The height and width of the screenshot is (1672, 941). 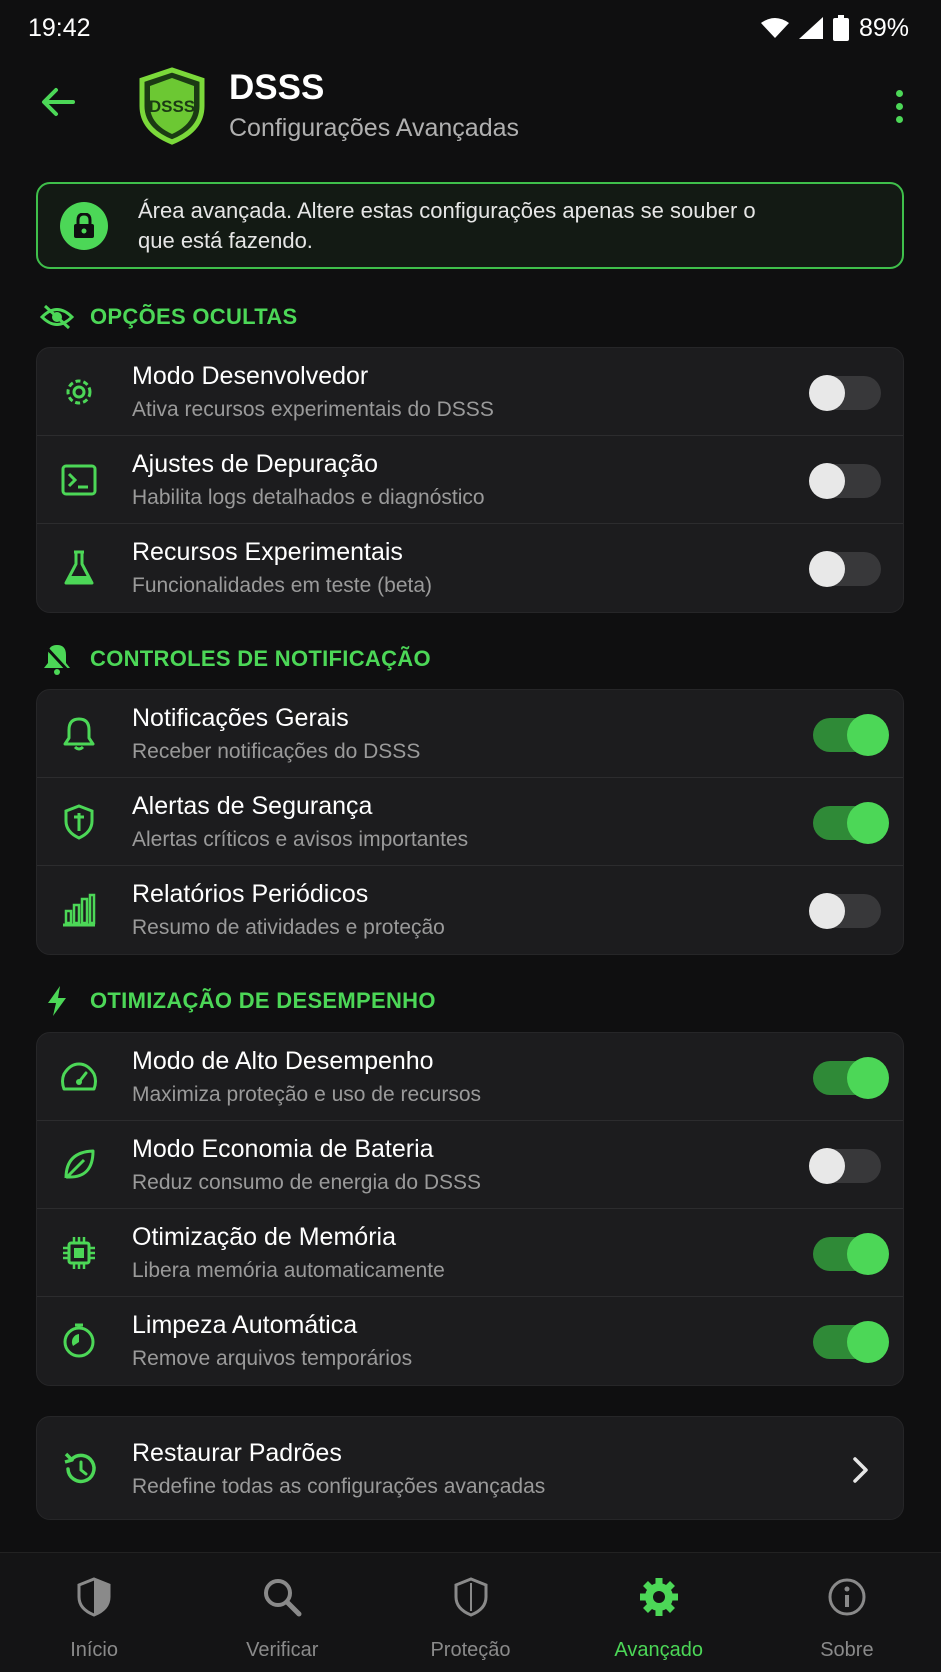 I want to click on section-header-performance-optimization: OTIMIZAÇÃO DE DESEMPENHO, so click(x=238, y=1001).